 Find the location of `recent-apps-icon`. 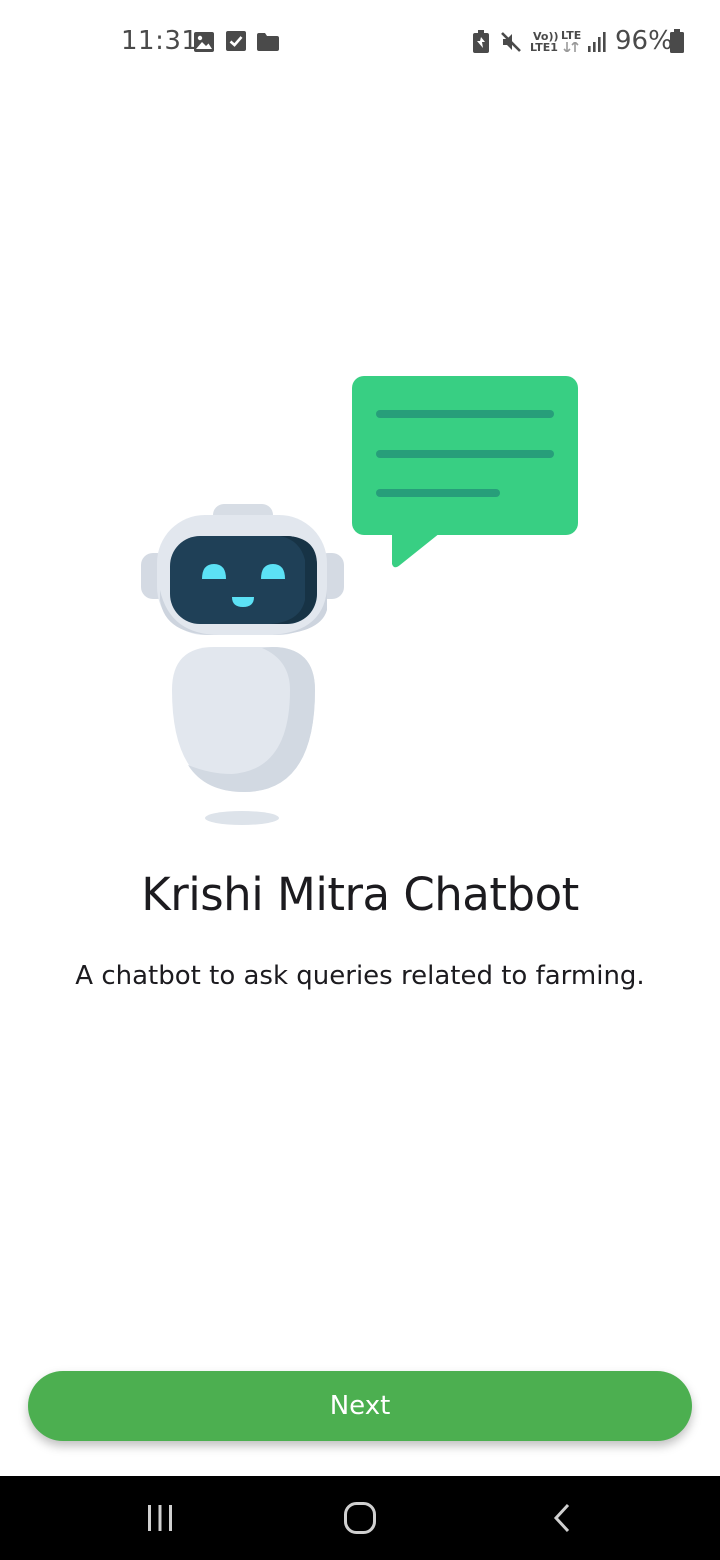

recent-apps-icon is located at coordinates (160, 1518).